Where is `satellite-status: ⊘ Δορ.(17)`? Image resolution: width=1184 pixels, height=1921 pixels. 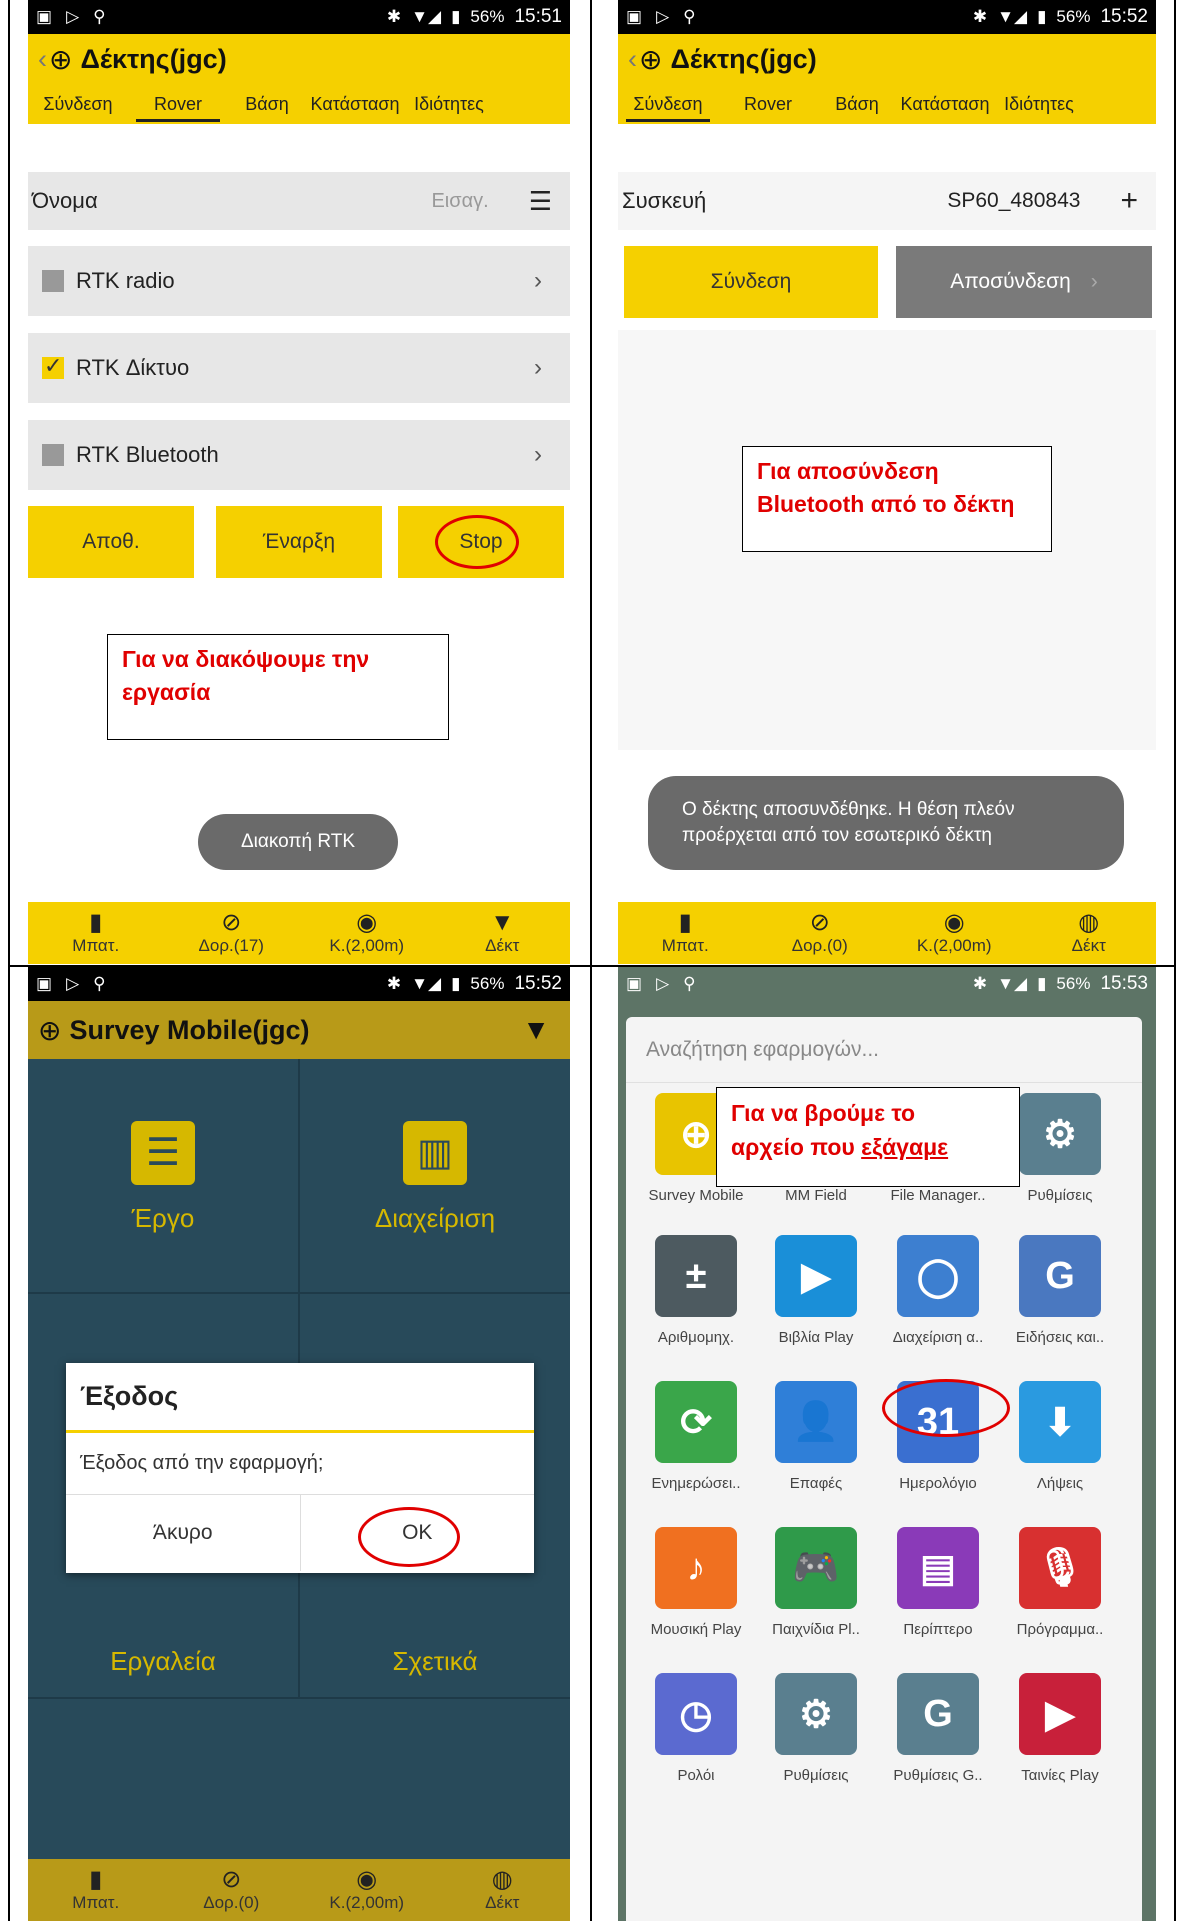 satellite-status: ⊘ Δορ.(17) is located at coordinates (232, 933).